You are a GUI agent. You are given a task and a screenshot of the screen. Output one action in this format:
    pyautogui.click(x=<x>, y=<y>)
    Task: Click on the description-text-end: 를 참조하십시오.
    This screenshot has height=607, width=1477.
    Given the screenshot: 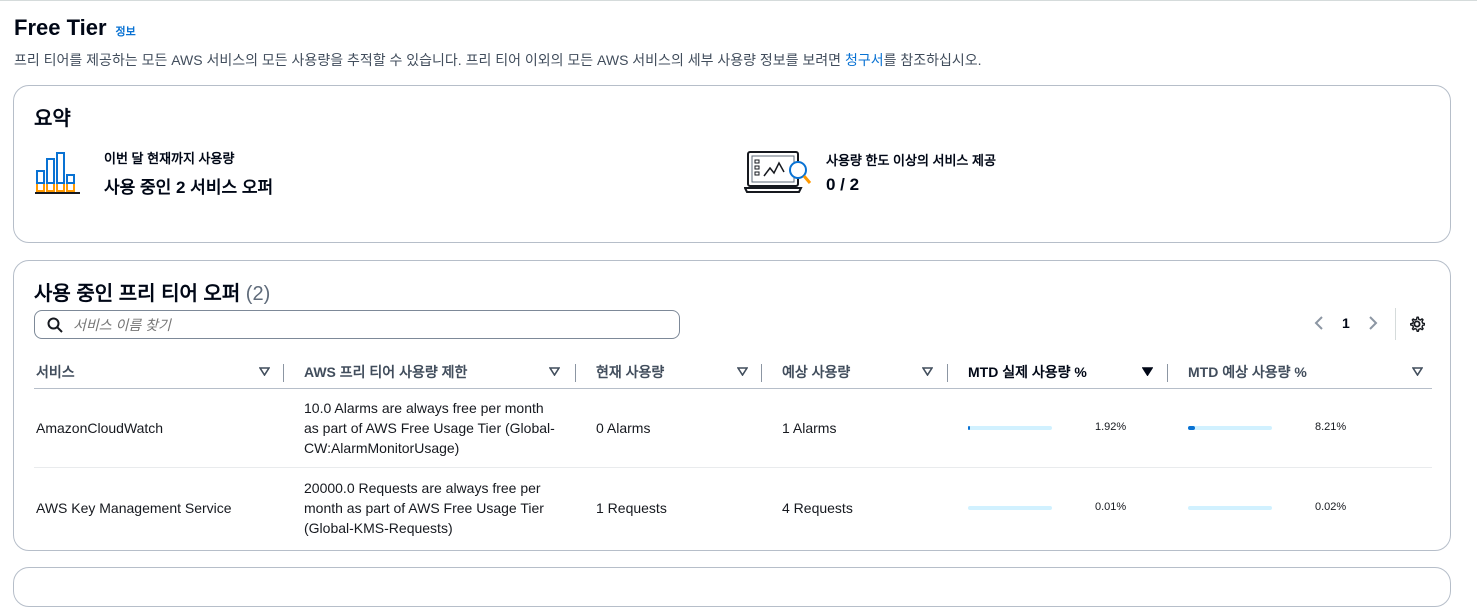 What is the action you would take?
    pyautogui.click(x=932, y=60)
    